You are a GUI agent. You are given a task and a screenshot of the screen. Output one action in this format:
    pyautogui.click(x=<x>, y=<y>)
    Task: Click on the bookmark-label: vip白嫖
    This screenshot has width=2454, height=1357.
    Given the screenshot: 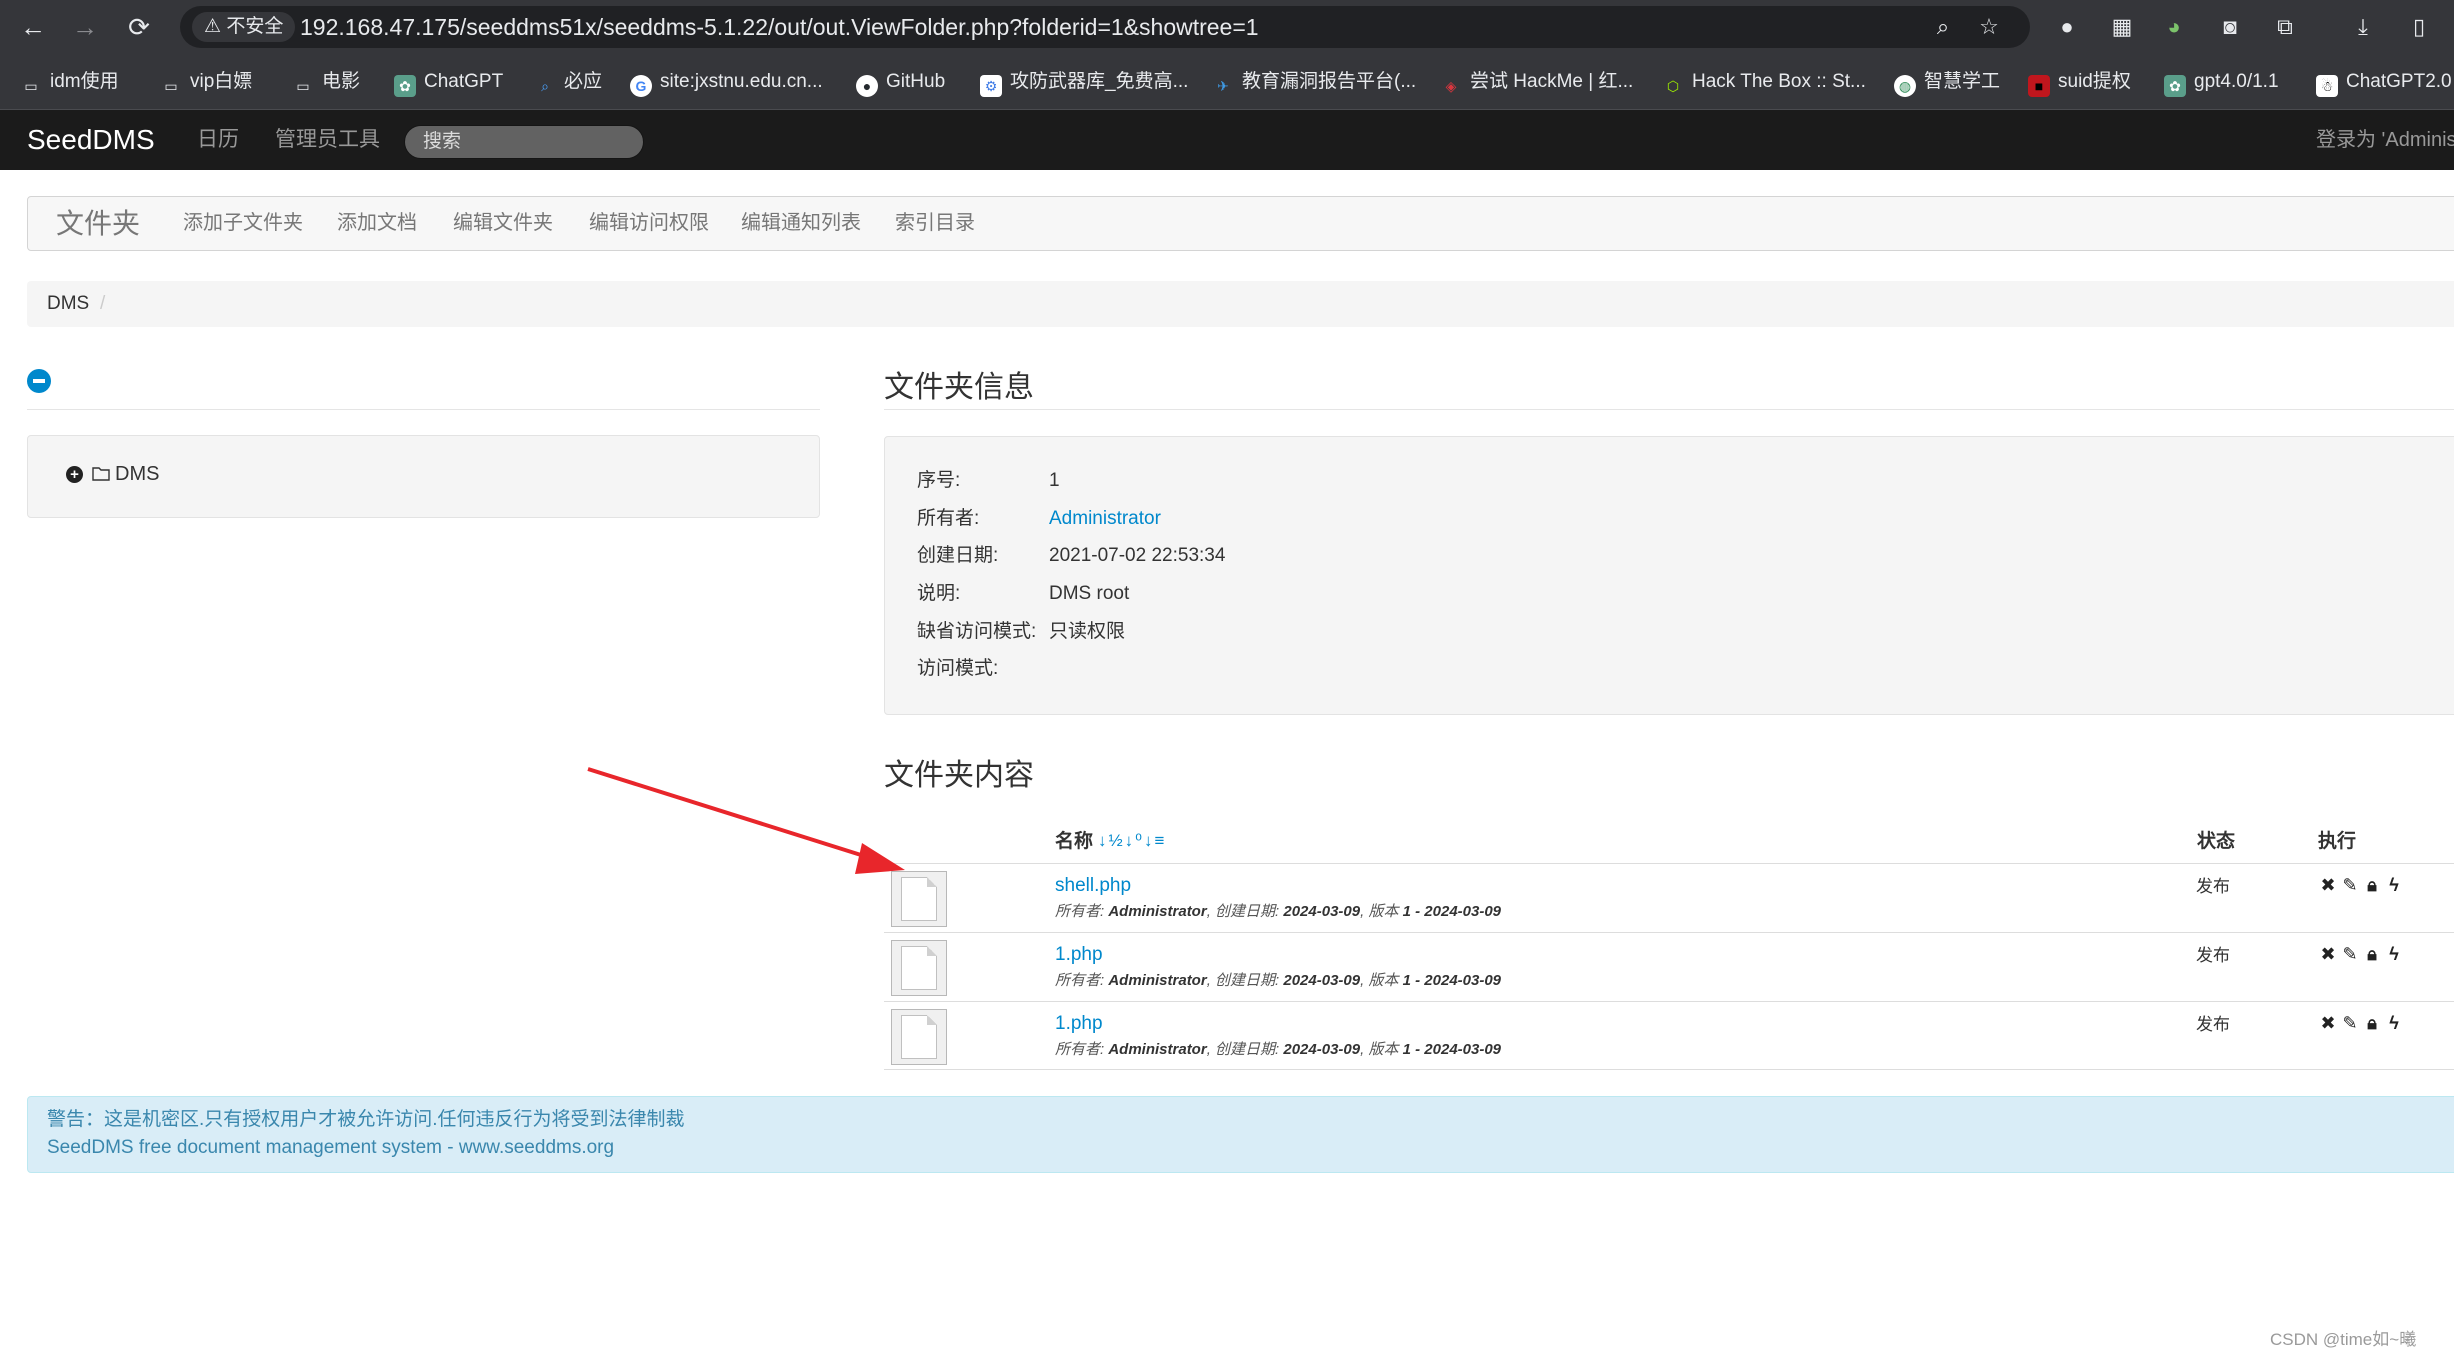 What is the action you would take?
    pyautogui.click(x=221, y=81)
    